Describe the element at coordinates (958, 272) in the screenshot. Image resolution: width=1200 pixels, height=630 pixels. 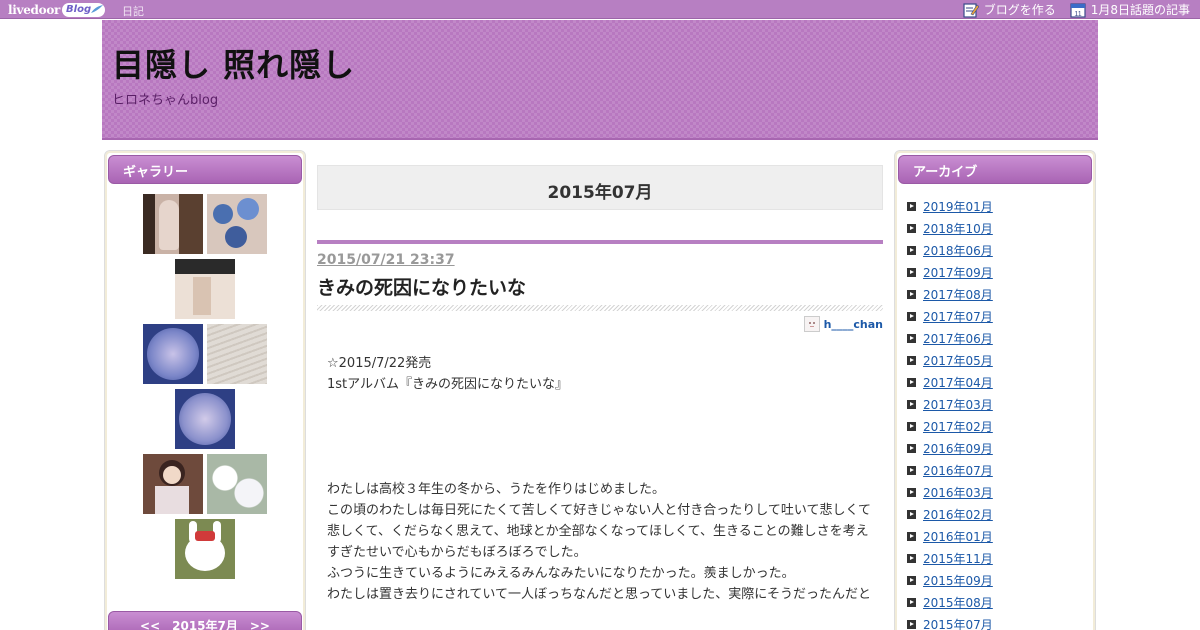
I see `archive-link: 2017年09月` at that location.